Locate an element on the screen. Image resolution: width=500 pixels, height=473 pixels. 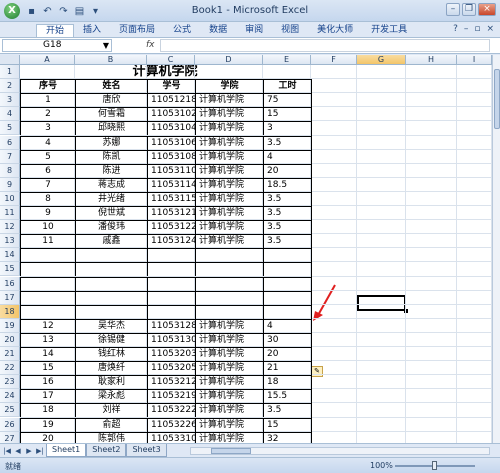
table-cell: 苏娜 is located at coordinates (111, 142).